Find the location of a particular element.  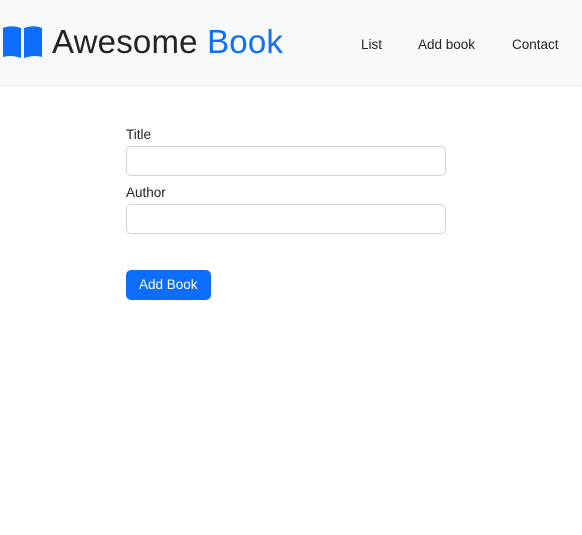

brand: Awesome Book is located at coordinates (142, 42).